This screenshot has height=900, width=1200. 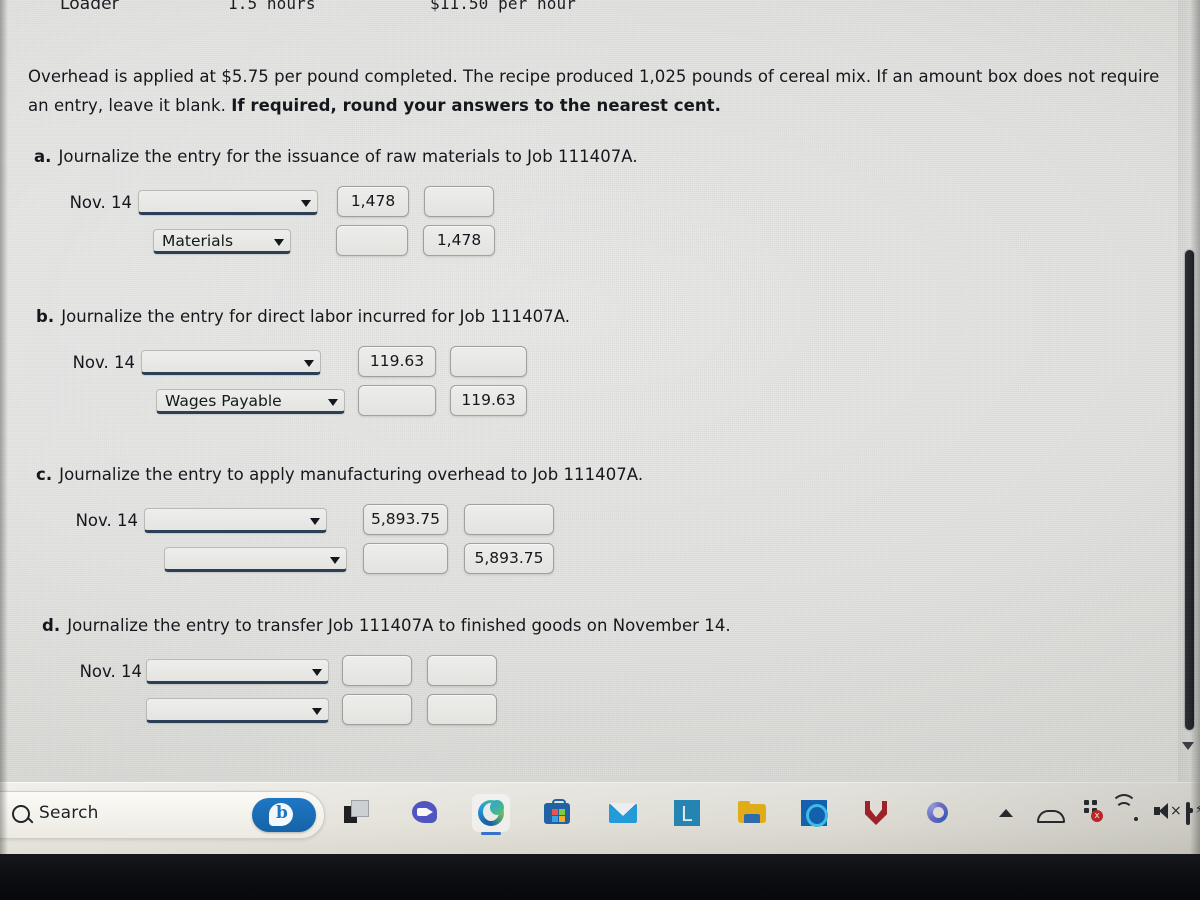 I want to click on alexa-icon, so click(x=814, y=813).